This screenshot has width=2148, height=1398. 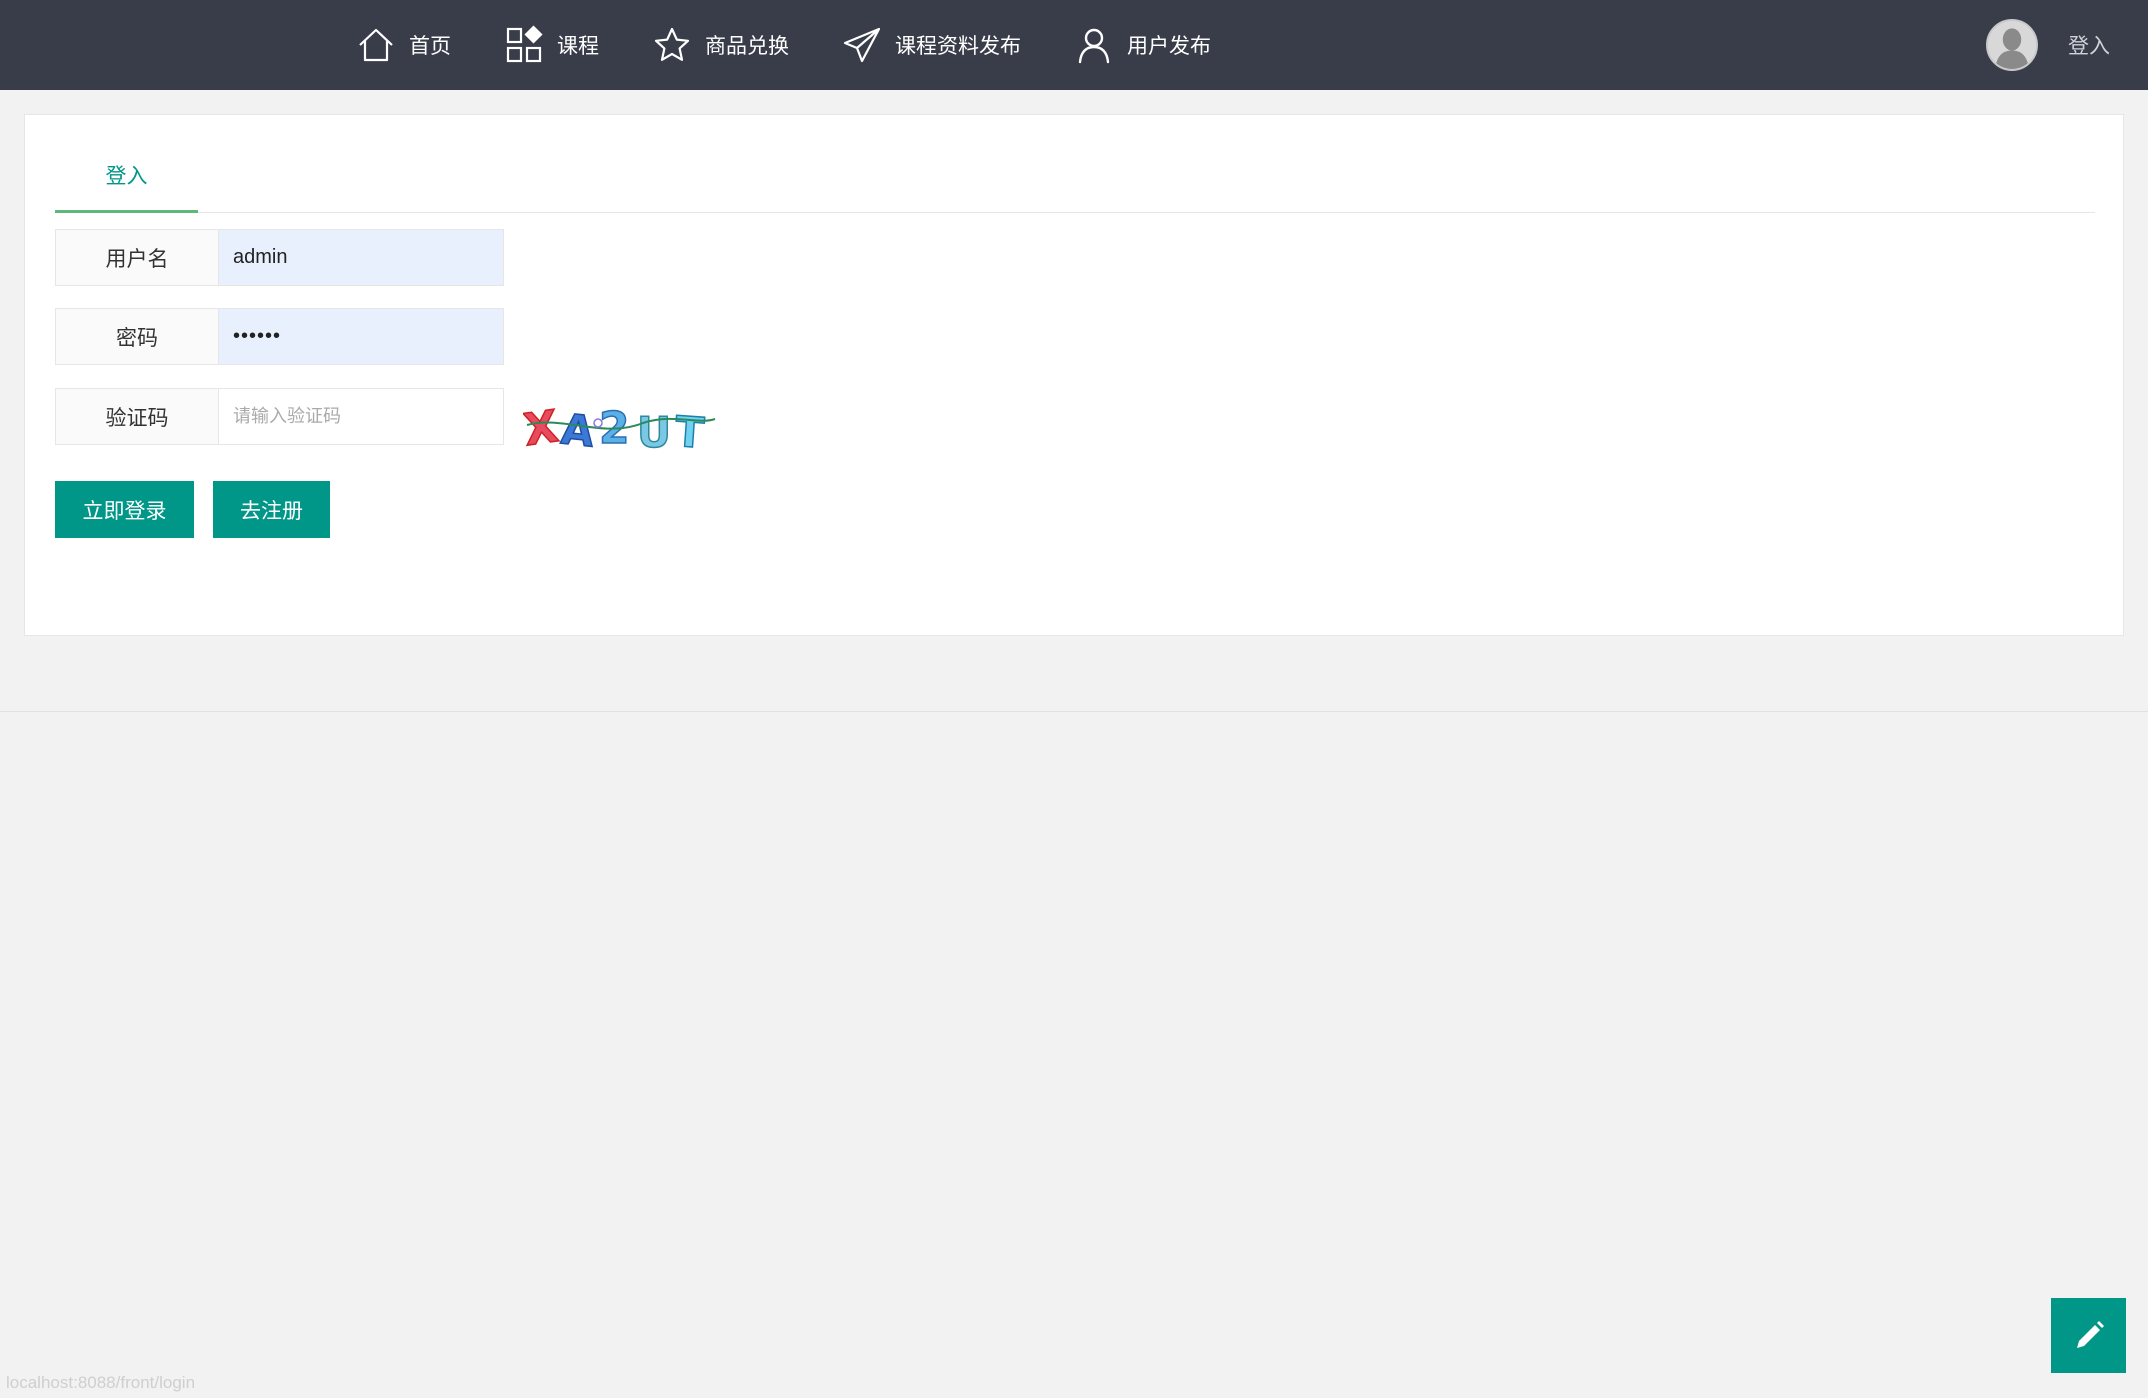 What do you see at coordinates (862, 45) in the screenshot?
I see `paper-plane-icon` at bounding box center [862, 45].